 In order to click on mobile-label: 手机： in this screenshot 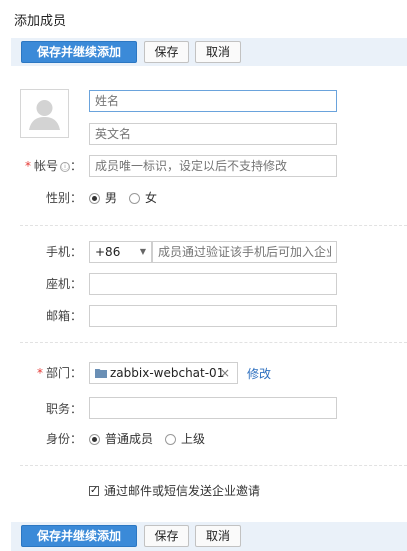, I will do `click(63, 252)`.